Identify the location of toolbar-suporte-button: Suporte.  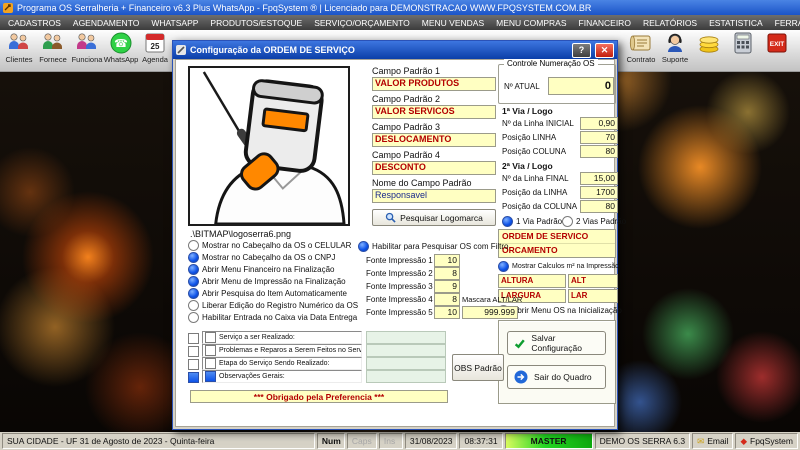
(675, 51).